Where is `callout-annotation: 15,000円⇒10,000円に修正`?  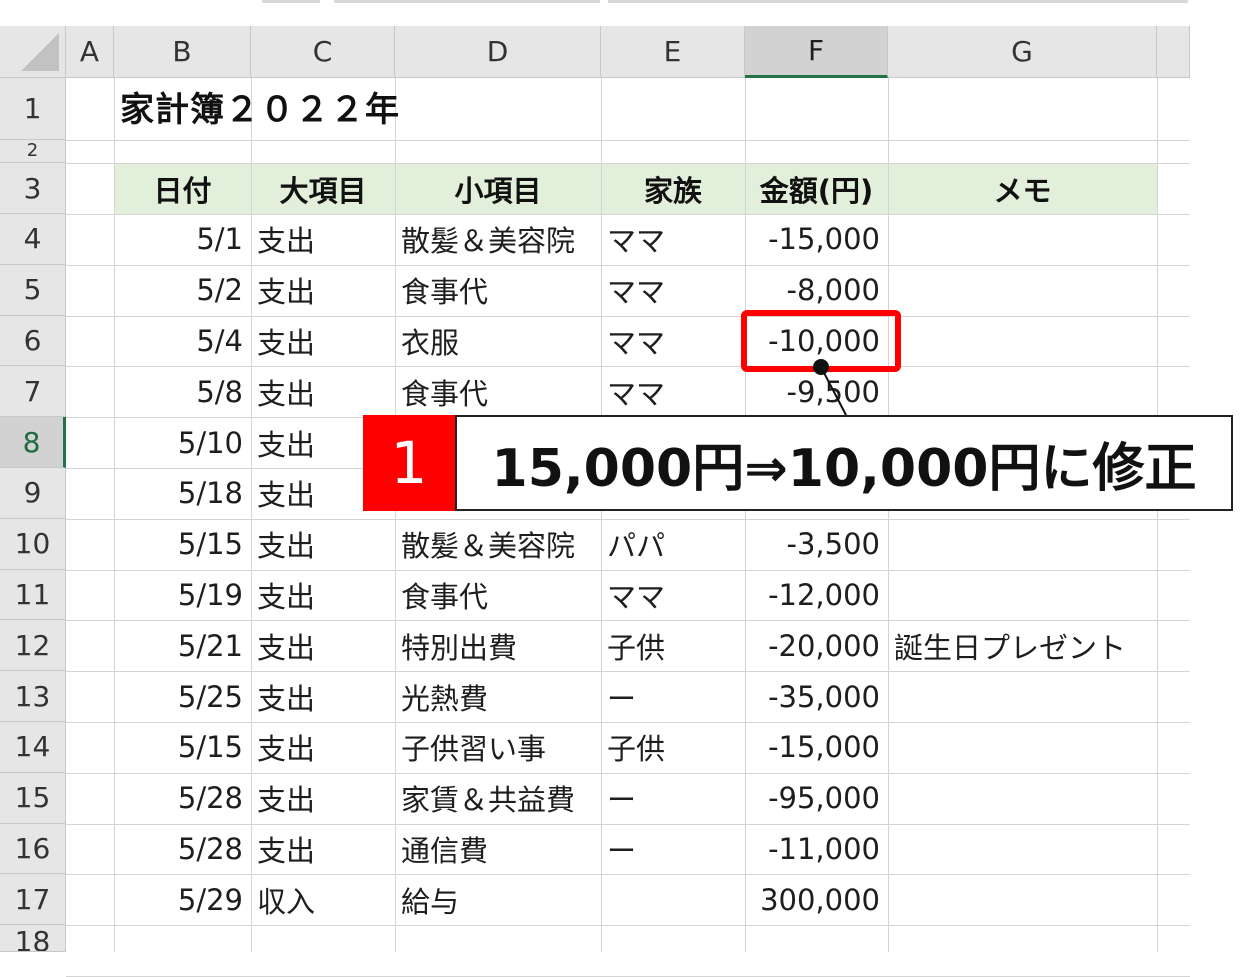
callout-annotation: 15,000円⇒10,000円に修正 is located at coordinates (844, 463).